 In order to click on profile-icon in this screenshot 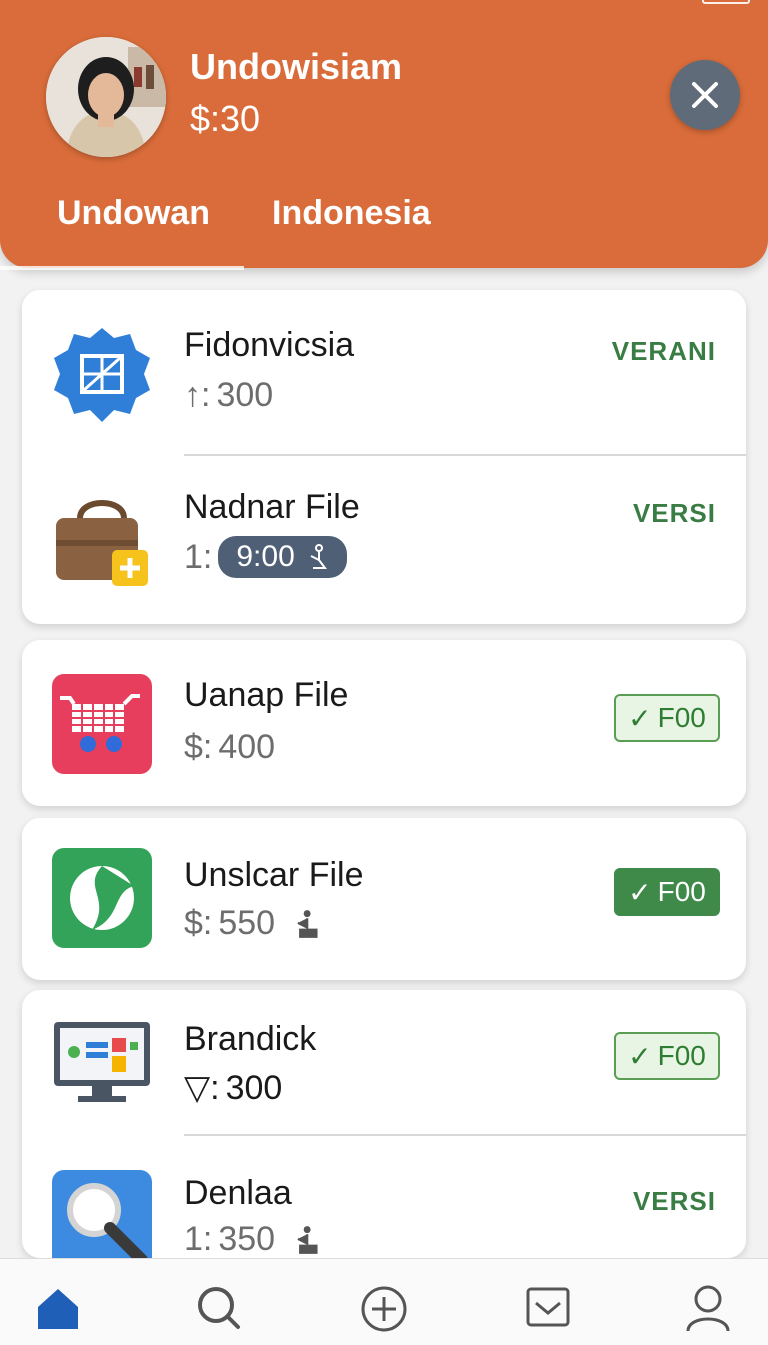, I will do `click(708, 1308)`.